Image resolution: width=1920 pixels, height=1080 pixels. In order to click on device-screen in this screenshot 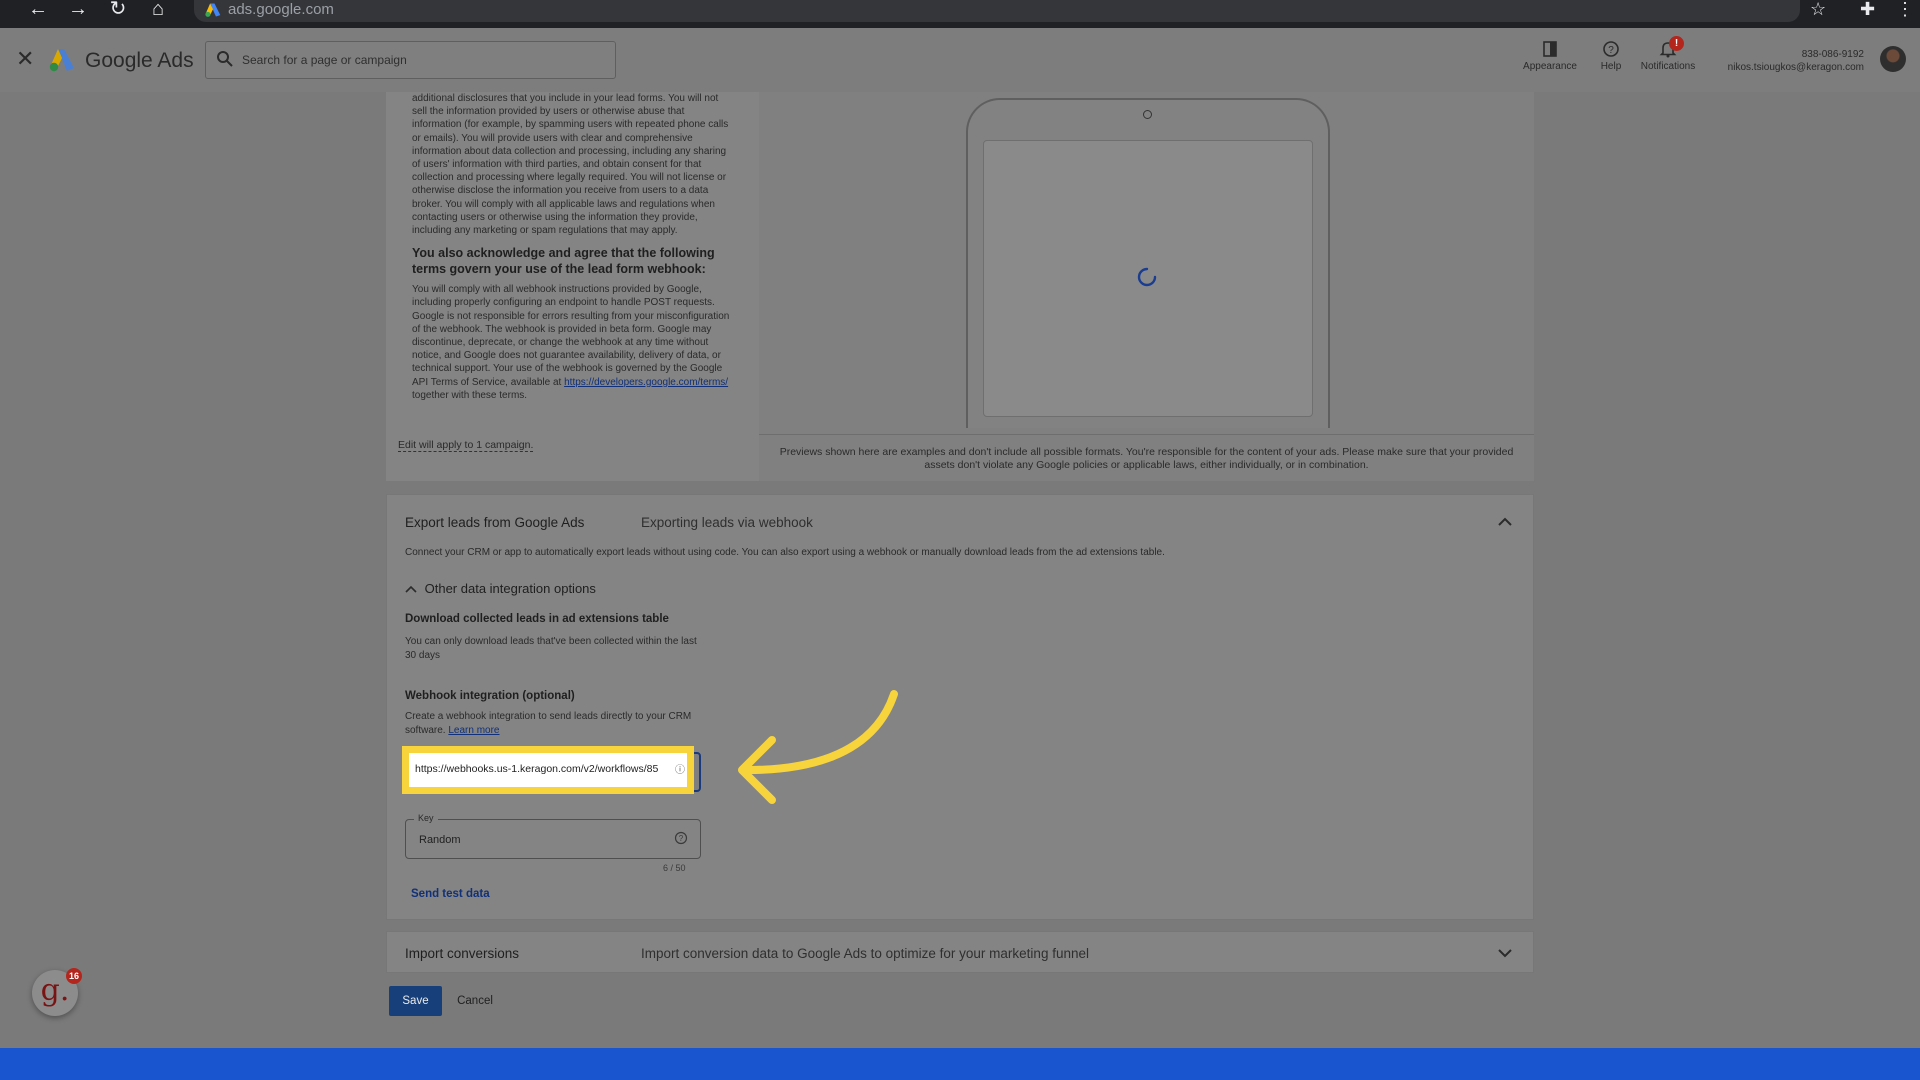, I will do `click(1148, 278)`.